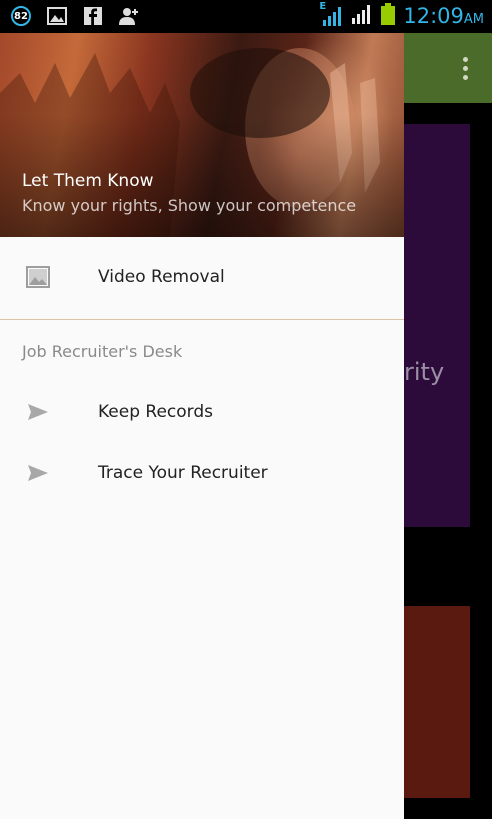  What do you see at coordinates (183, 473) in the screenshot?
I see `menu-item-label: Trace Your Recruiter` at bounding box center [183, 473].